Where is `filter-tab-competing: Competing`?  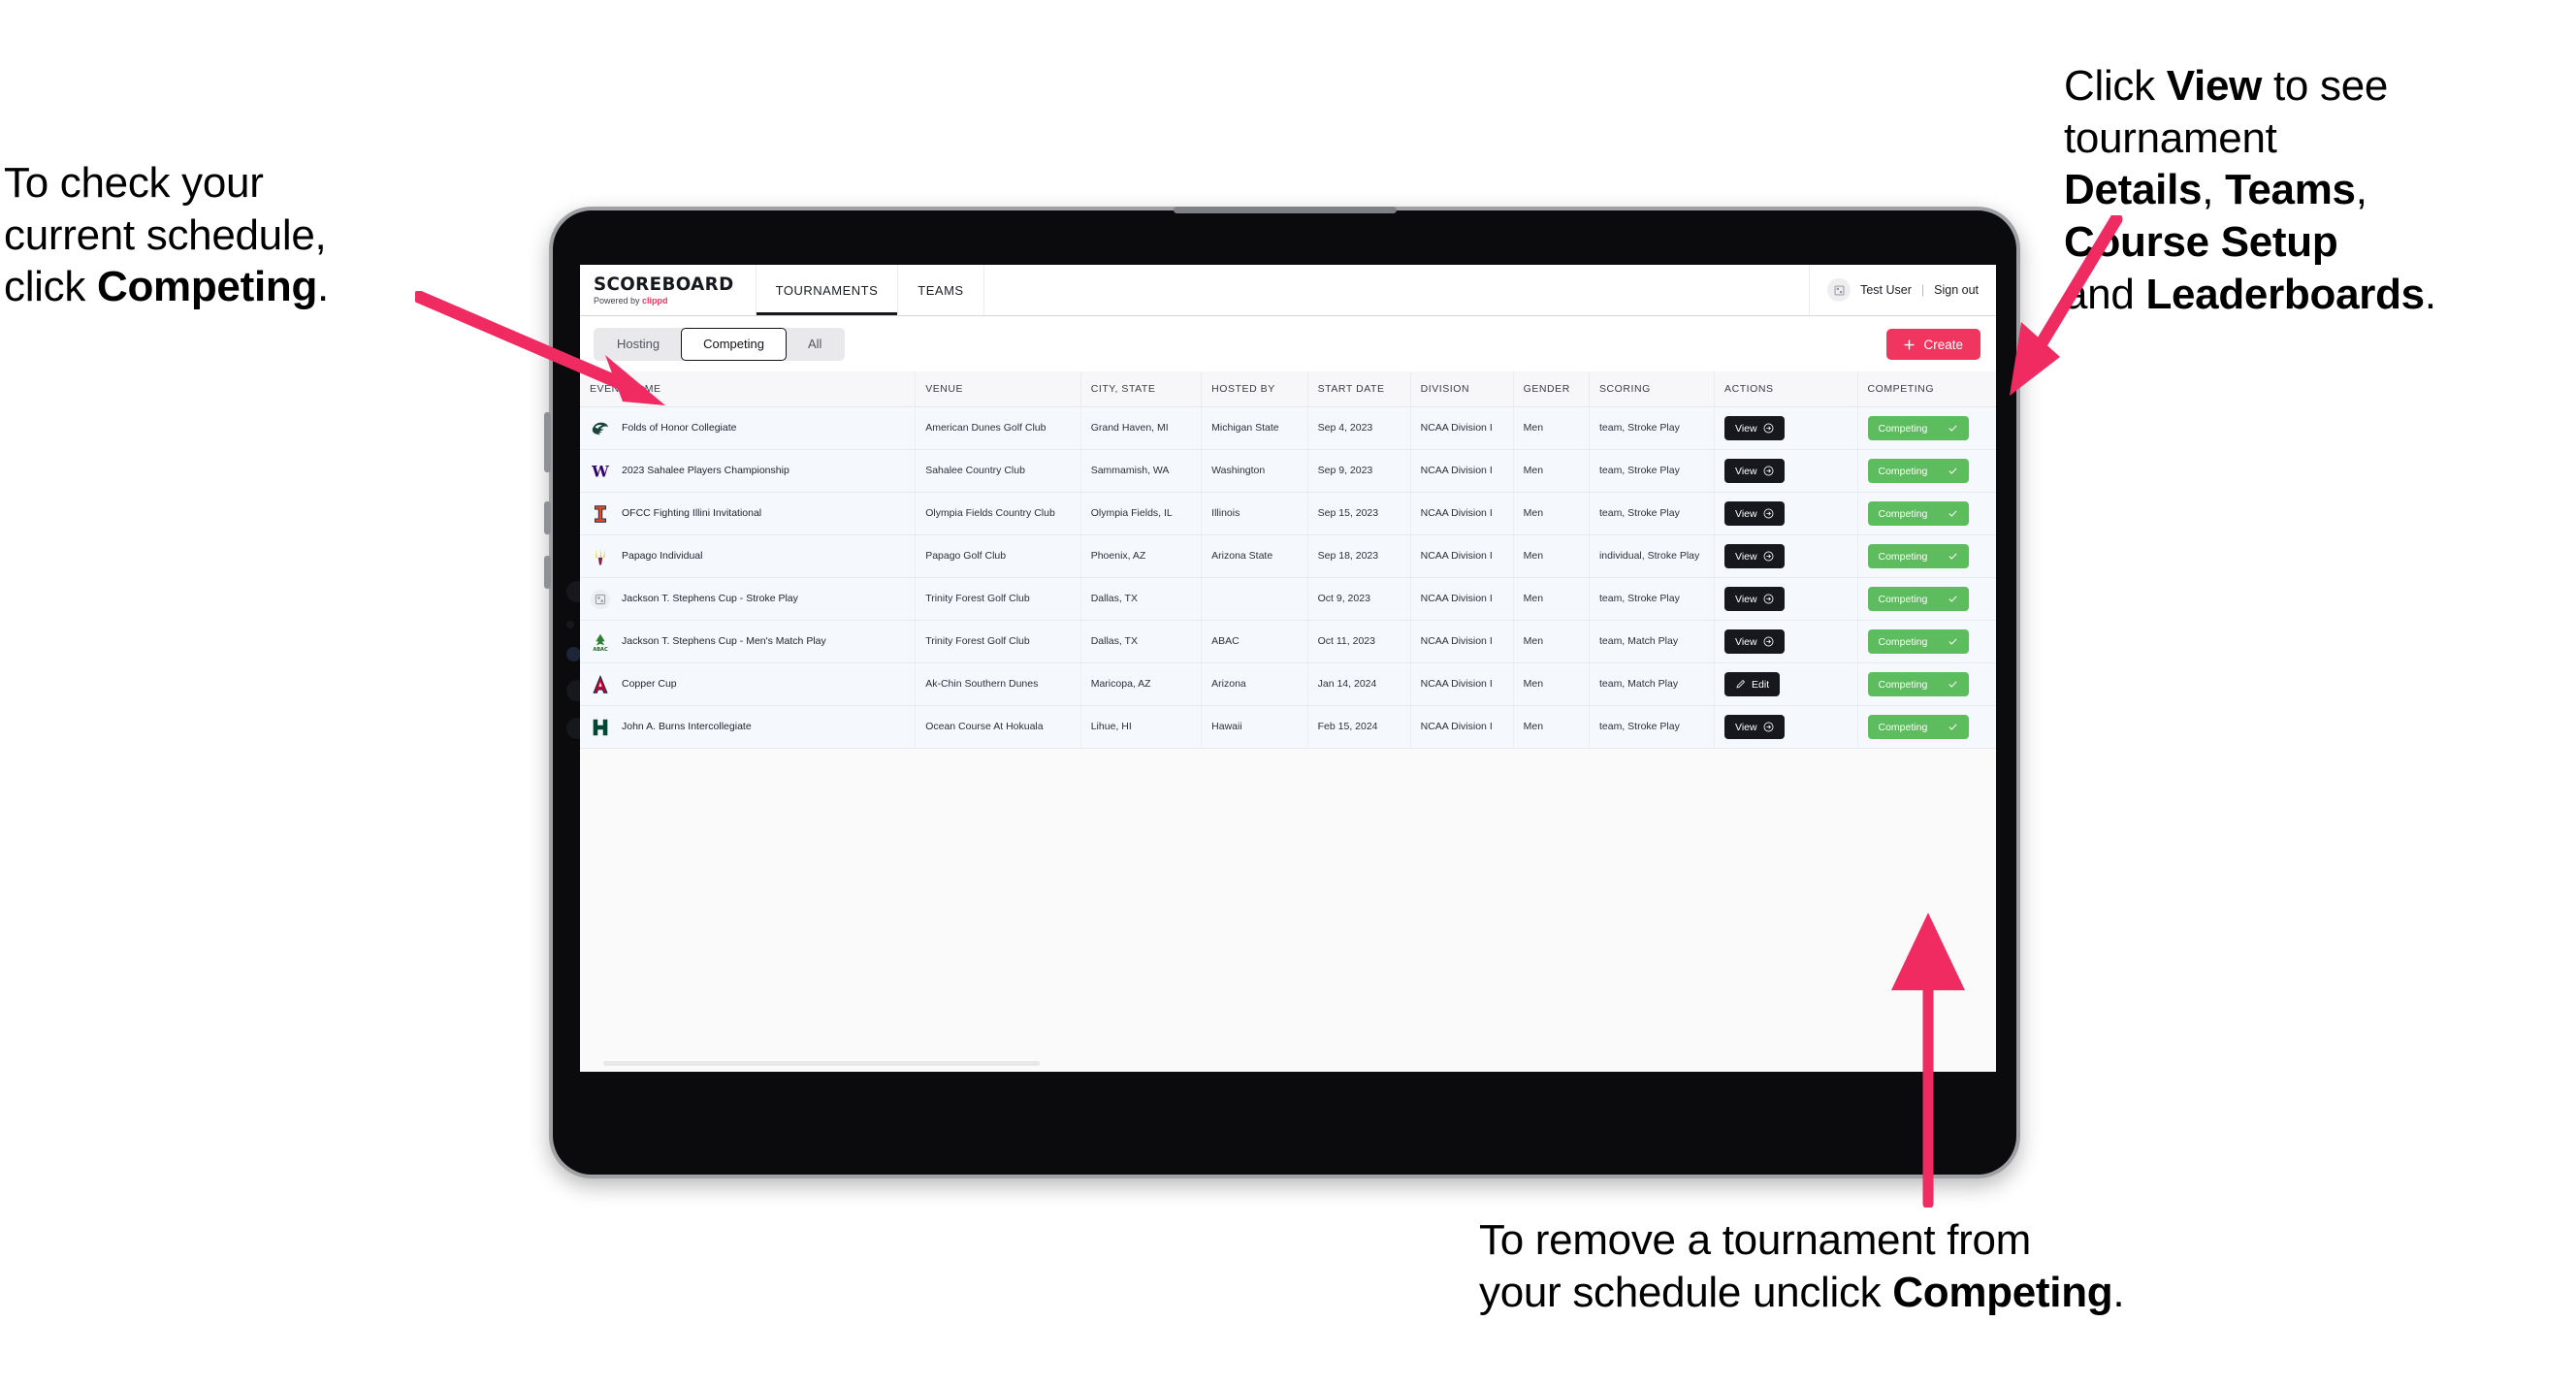 filter-tab-competing: Competing is located at coordinates (734, 344).